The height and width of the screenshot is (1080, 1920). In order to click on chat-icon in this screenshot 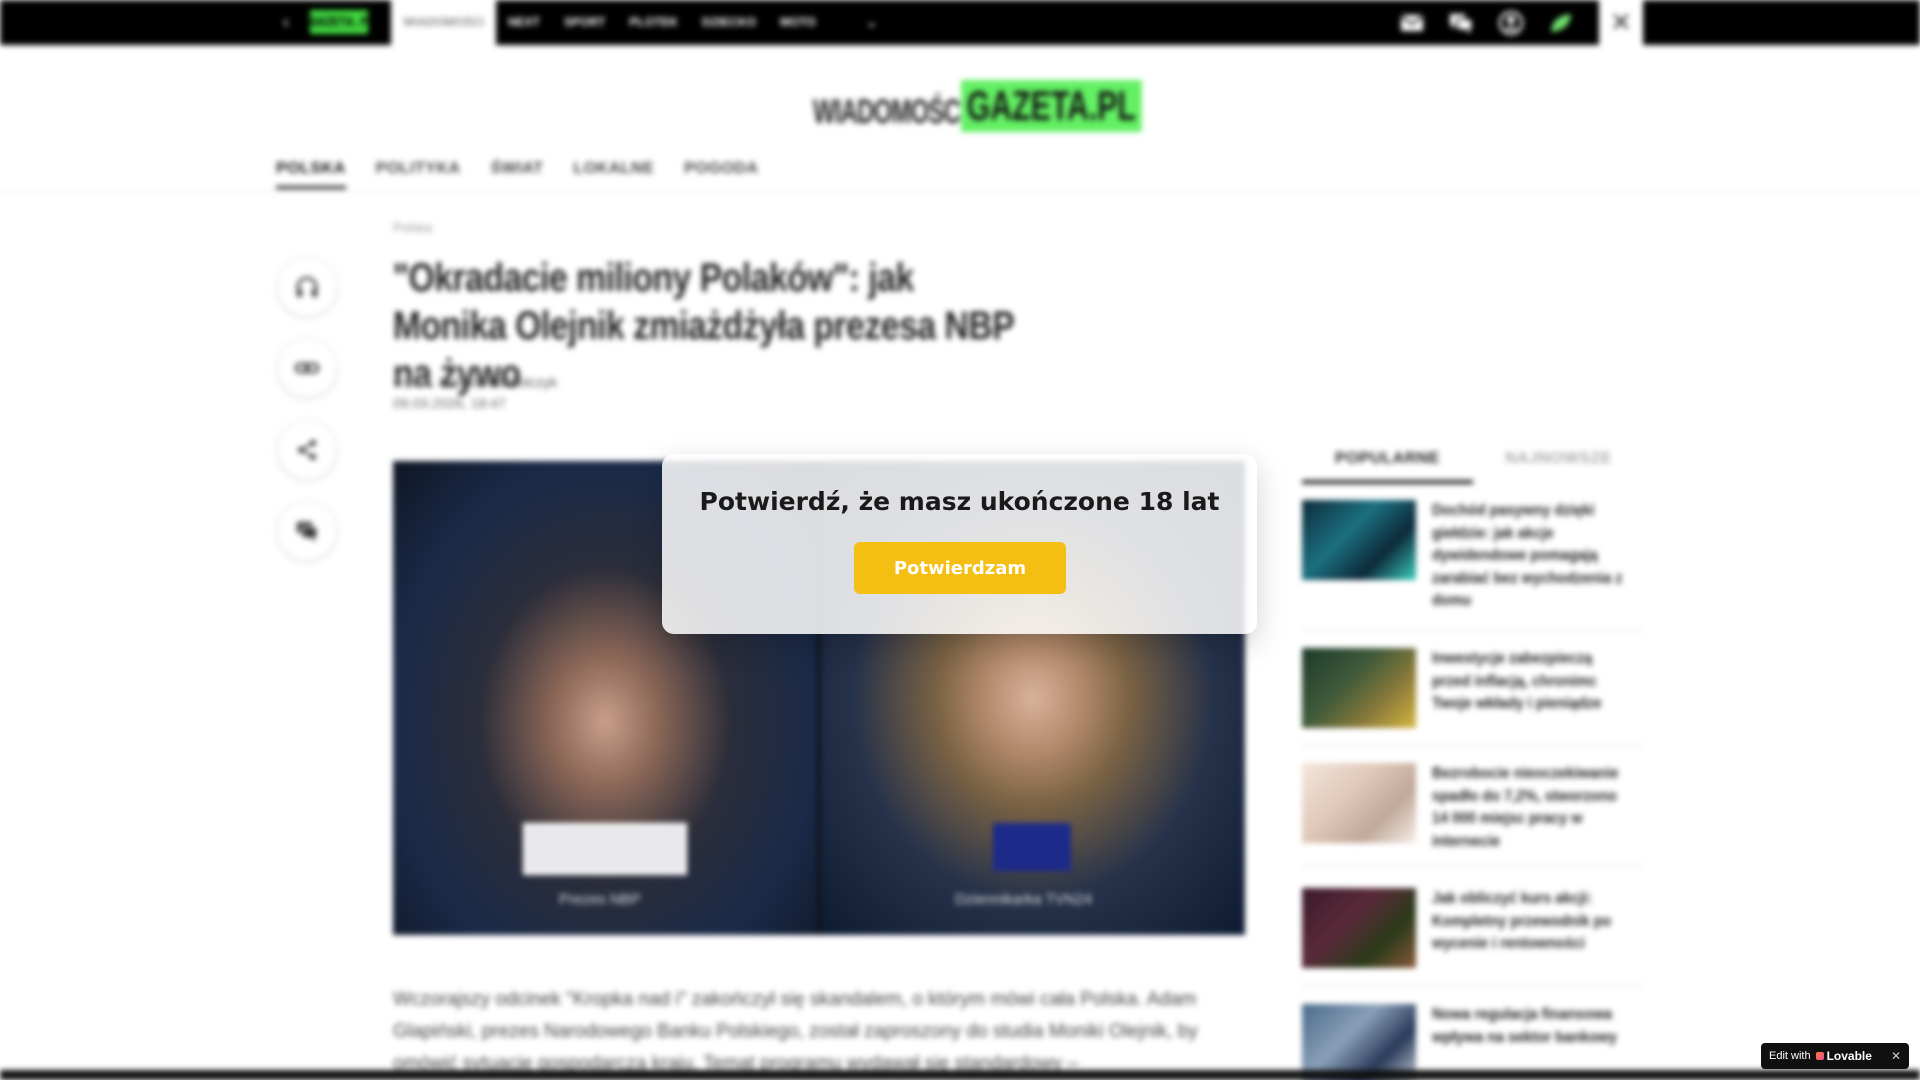, I will do `click(1461, 23)`.